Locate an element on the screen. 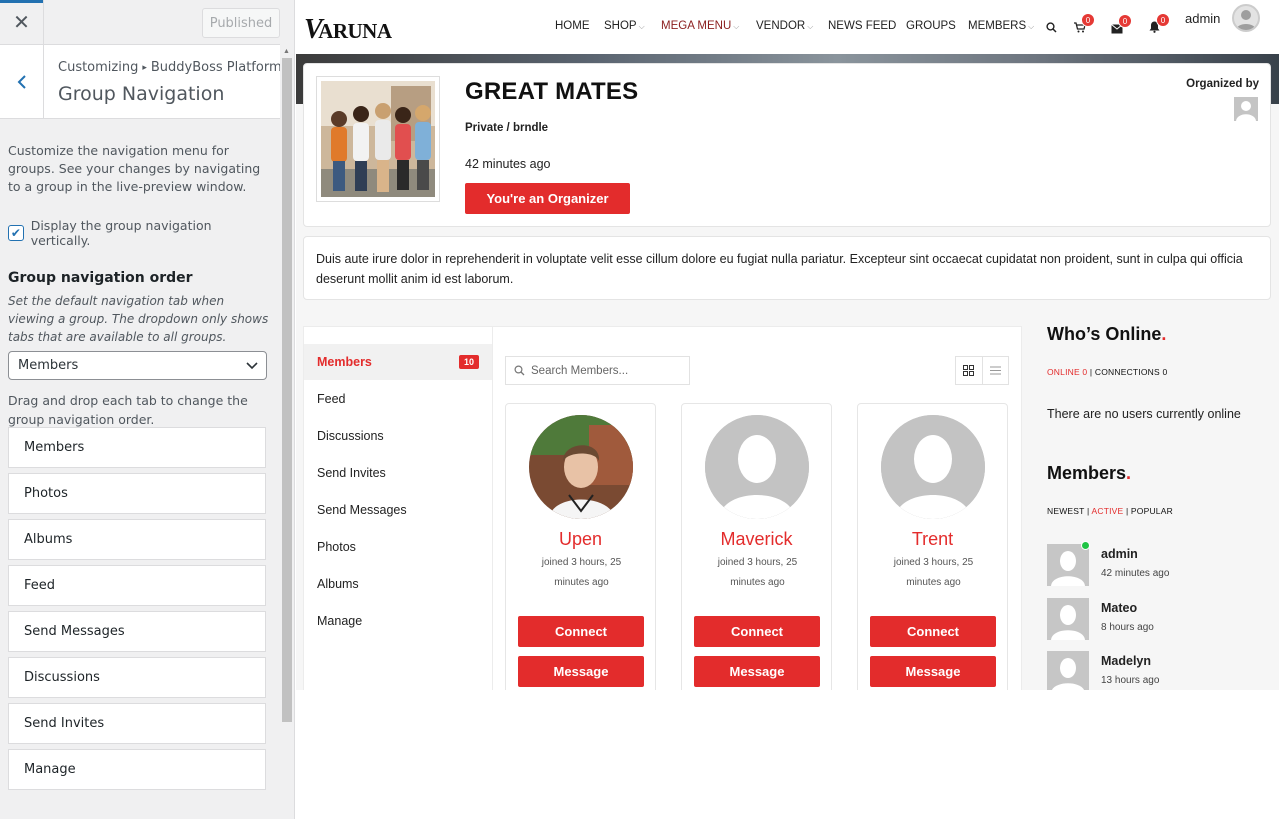  cart-count-badge: 0 is located at coordinates (1088, 20).